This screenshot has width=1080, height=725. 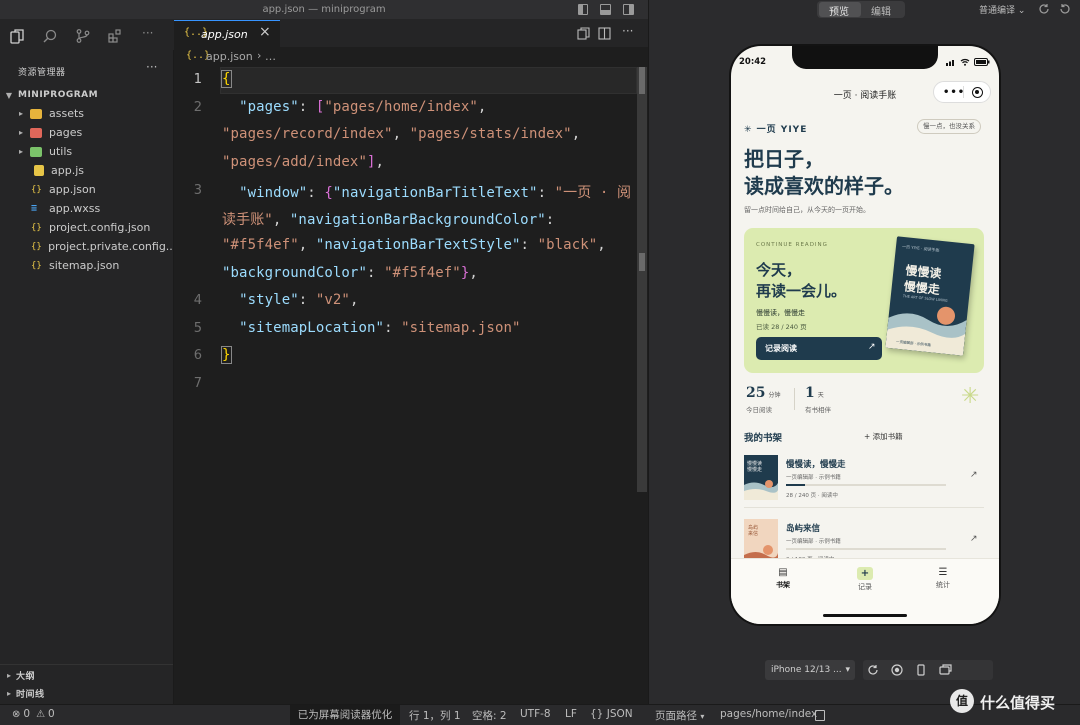 What do you see at coordinates (628, 9) in the screenshot?
I see `toggle-secondary-sidebar-icon` at bounding box center [628, 9].